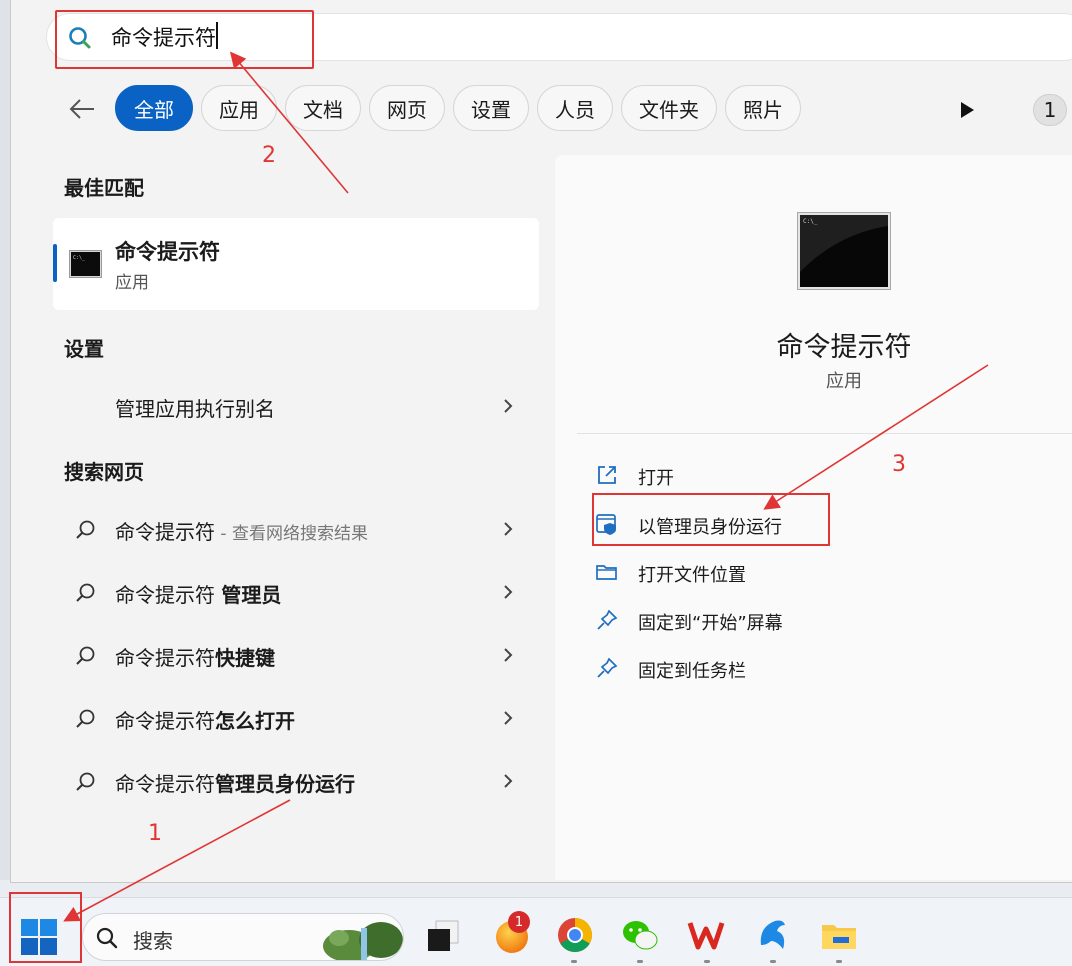 The width and height of the screenshot is (1072, 966). I want to click on dolphin-app-icon, so click(773, 935).